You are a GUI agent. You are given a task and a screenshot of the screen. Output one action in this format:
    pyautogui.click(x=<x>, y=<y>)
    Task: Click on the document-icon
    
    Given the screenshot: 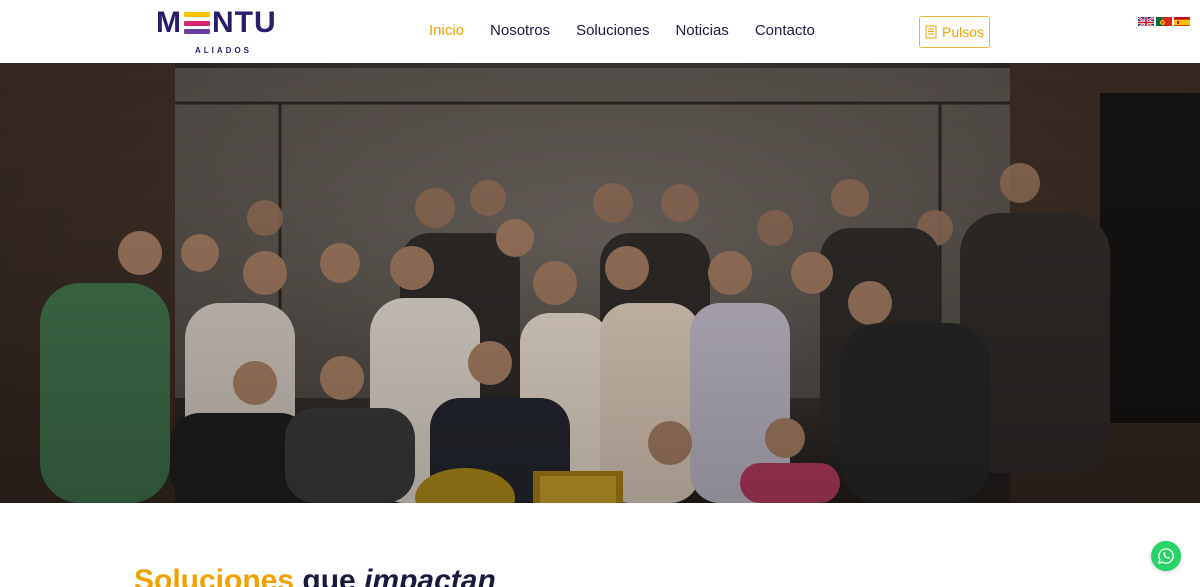 What is the action you would take?
    pyautogui.click(x=931, y=32)
    